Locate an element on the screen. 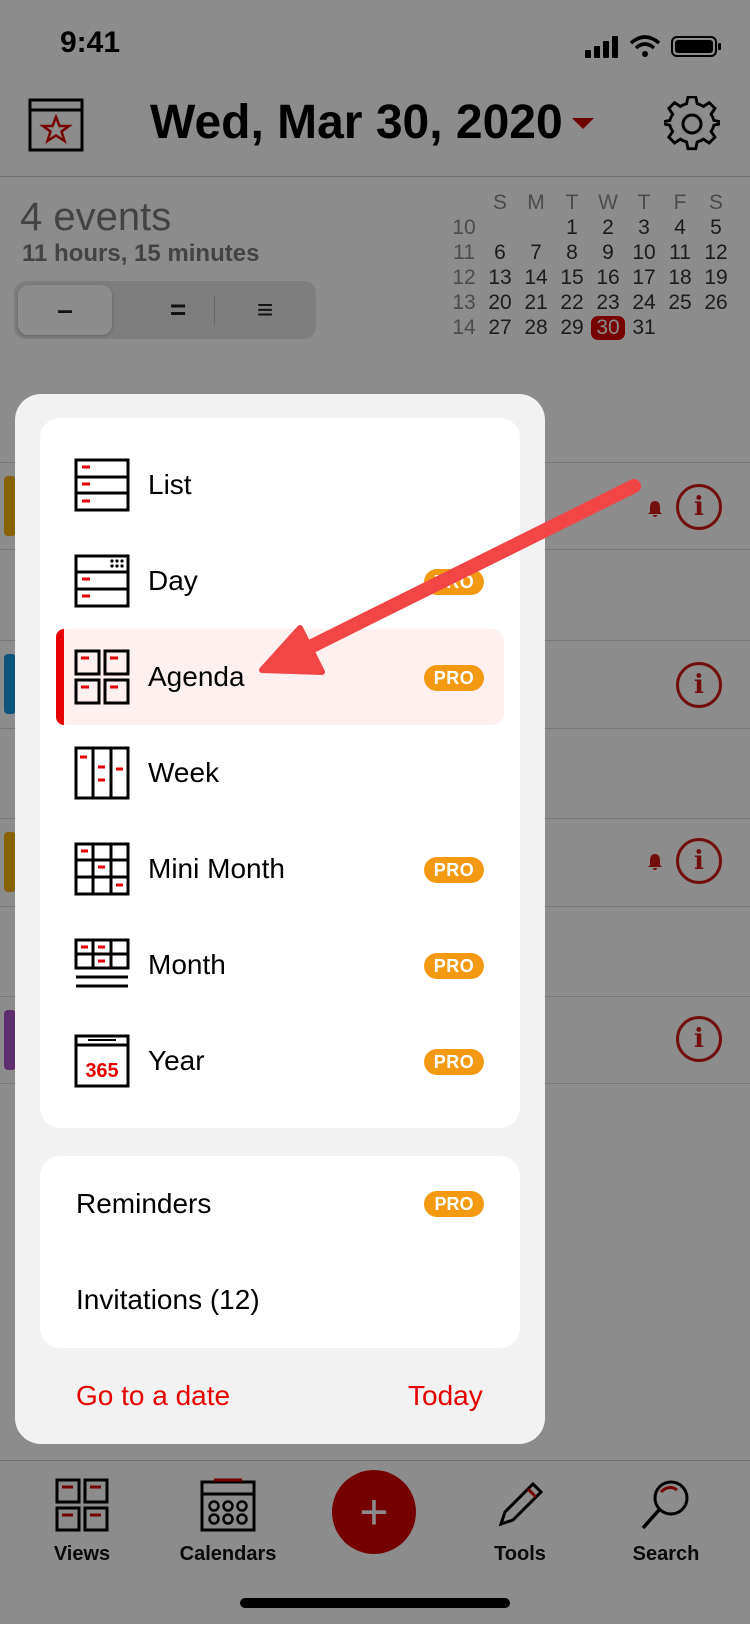  month-view-icon is located at coordinates (102, 963).